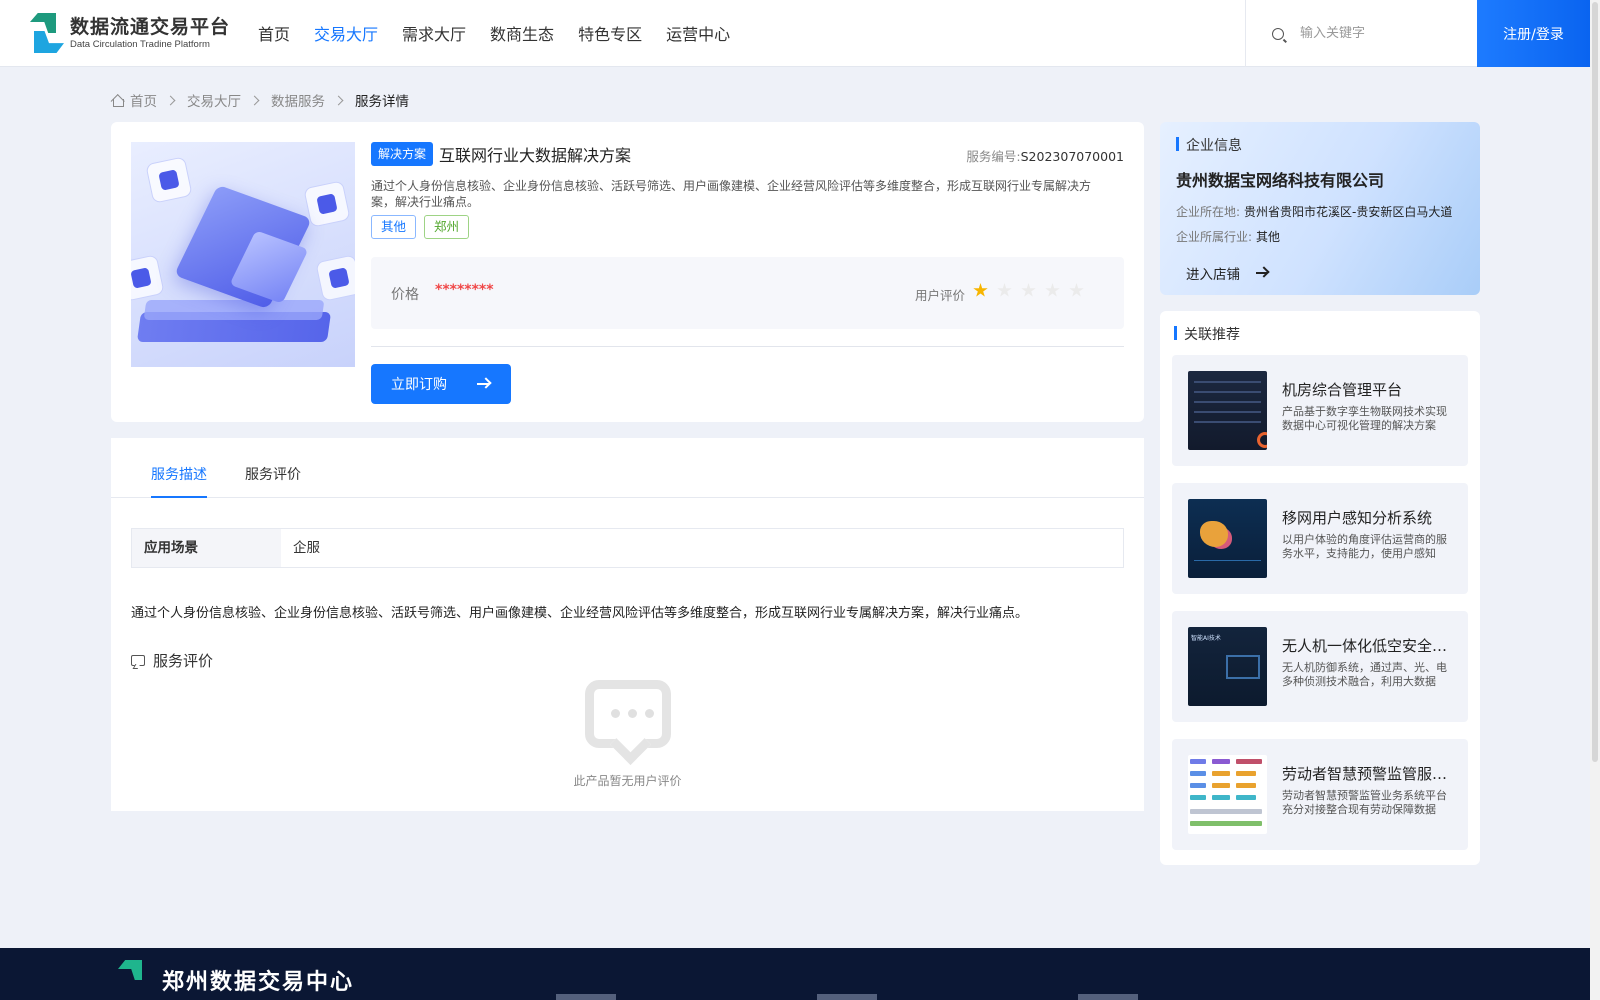  What do you see at coordinates (1595, 382) in the screenshot?
I see `scrollbar-thumb` at bounding box center [1595, 382].